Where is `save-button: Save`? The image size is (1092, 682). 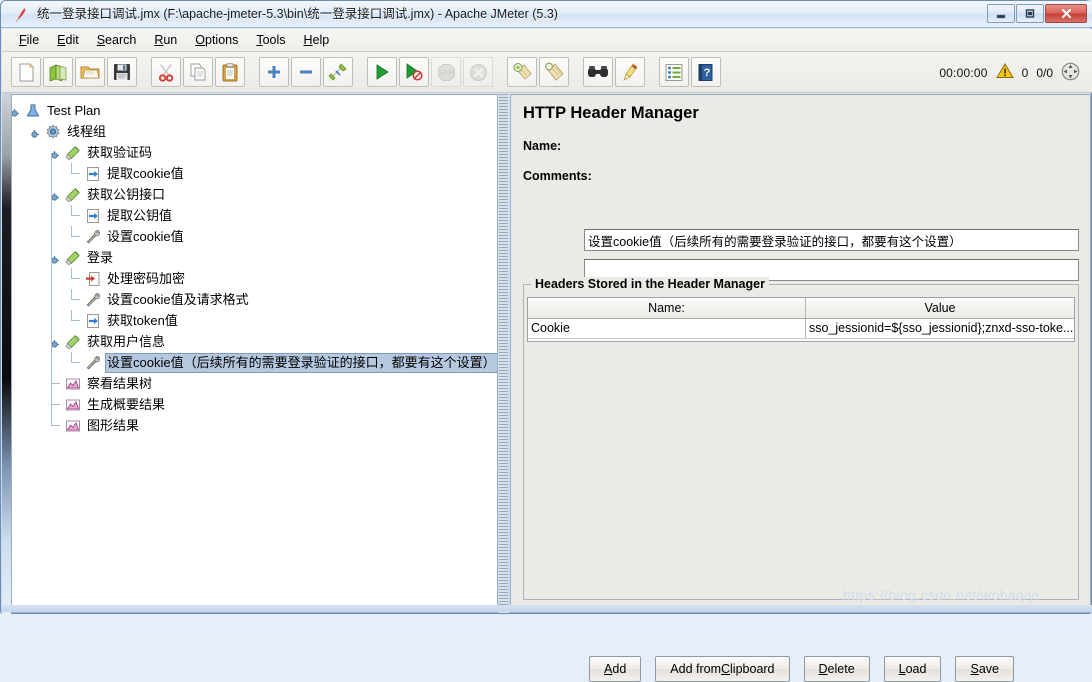 save-button: Save is located at coordinates (984, 669).